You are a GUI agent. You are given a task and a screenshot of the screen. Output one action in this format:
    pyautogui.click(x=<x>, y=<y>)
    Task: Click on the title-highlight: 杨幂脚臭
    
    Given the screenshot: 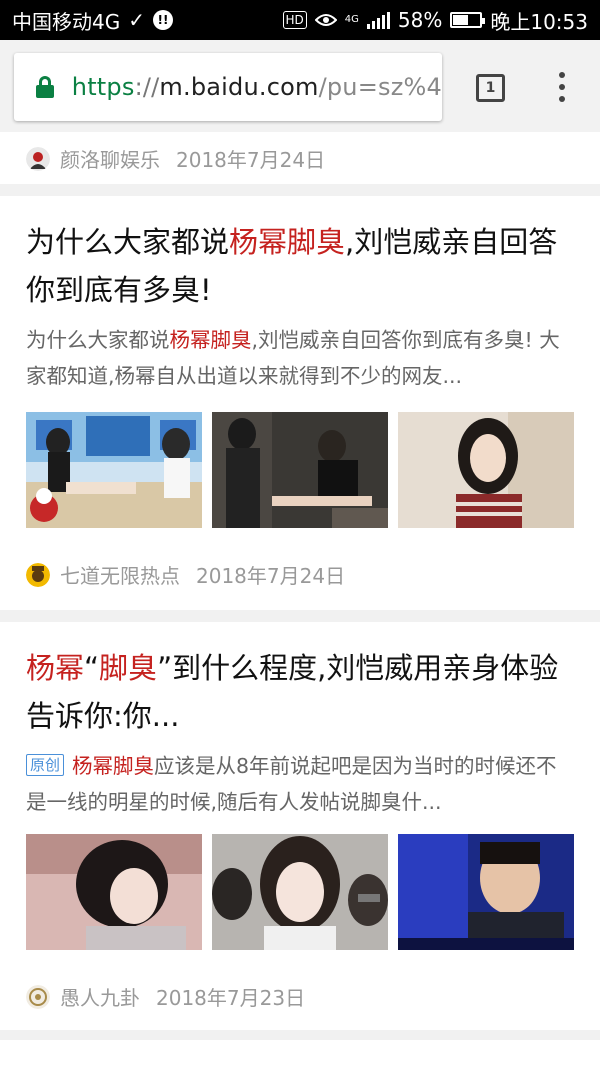 What is the action you would take?
    pyautogui.click(x=287, y=242)
    